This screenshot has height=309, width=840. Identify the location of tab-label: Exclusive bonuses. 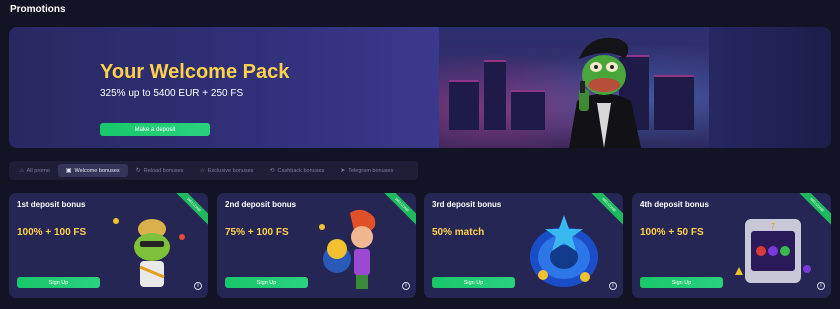
(230, 170).